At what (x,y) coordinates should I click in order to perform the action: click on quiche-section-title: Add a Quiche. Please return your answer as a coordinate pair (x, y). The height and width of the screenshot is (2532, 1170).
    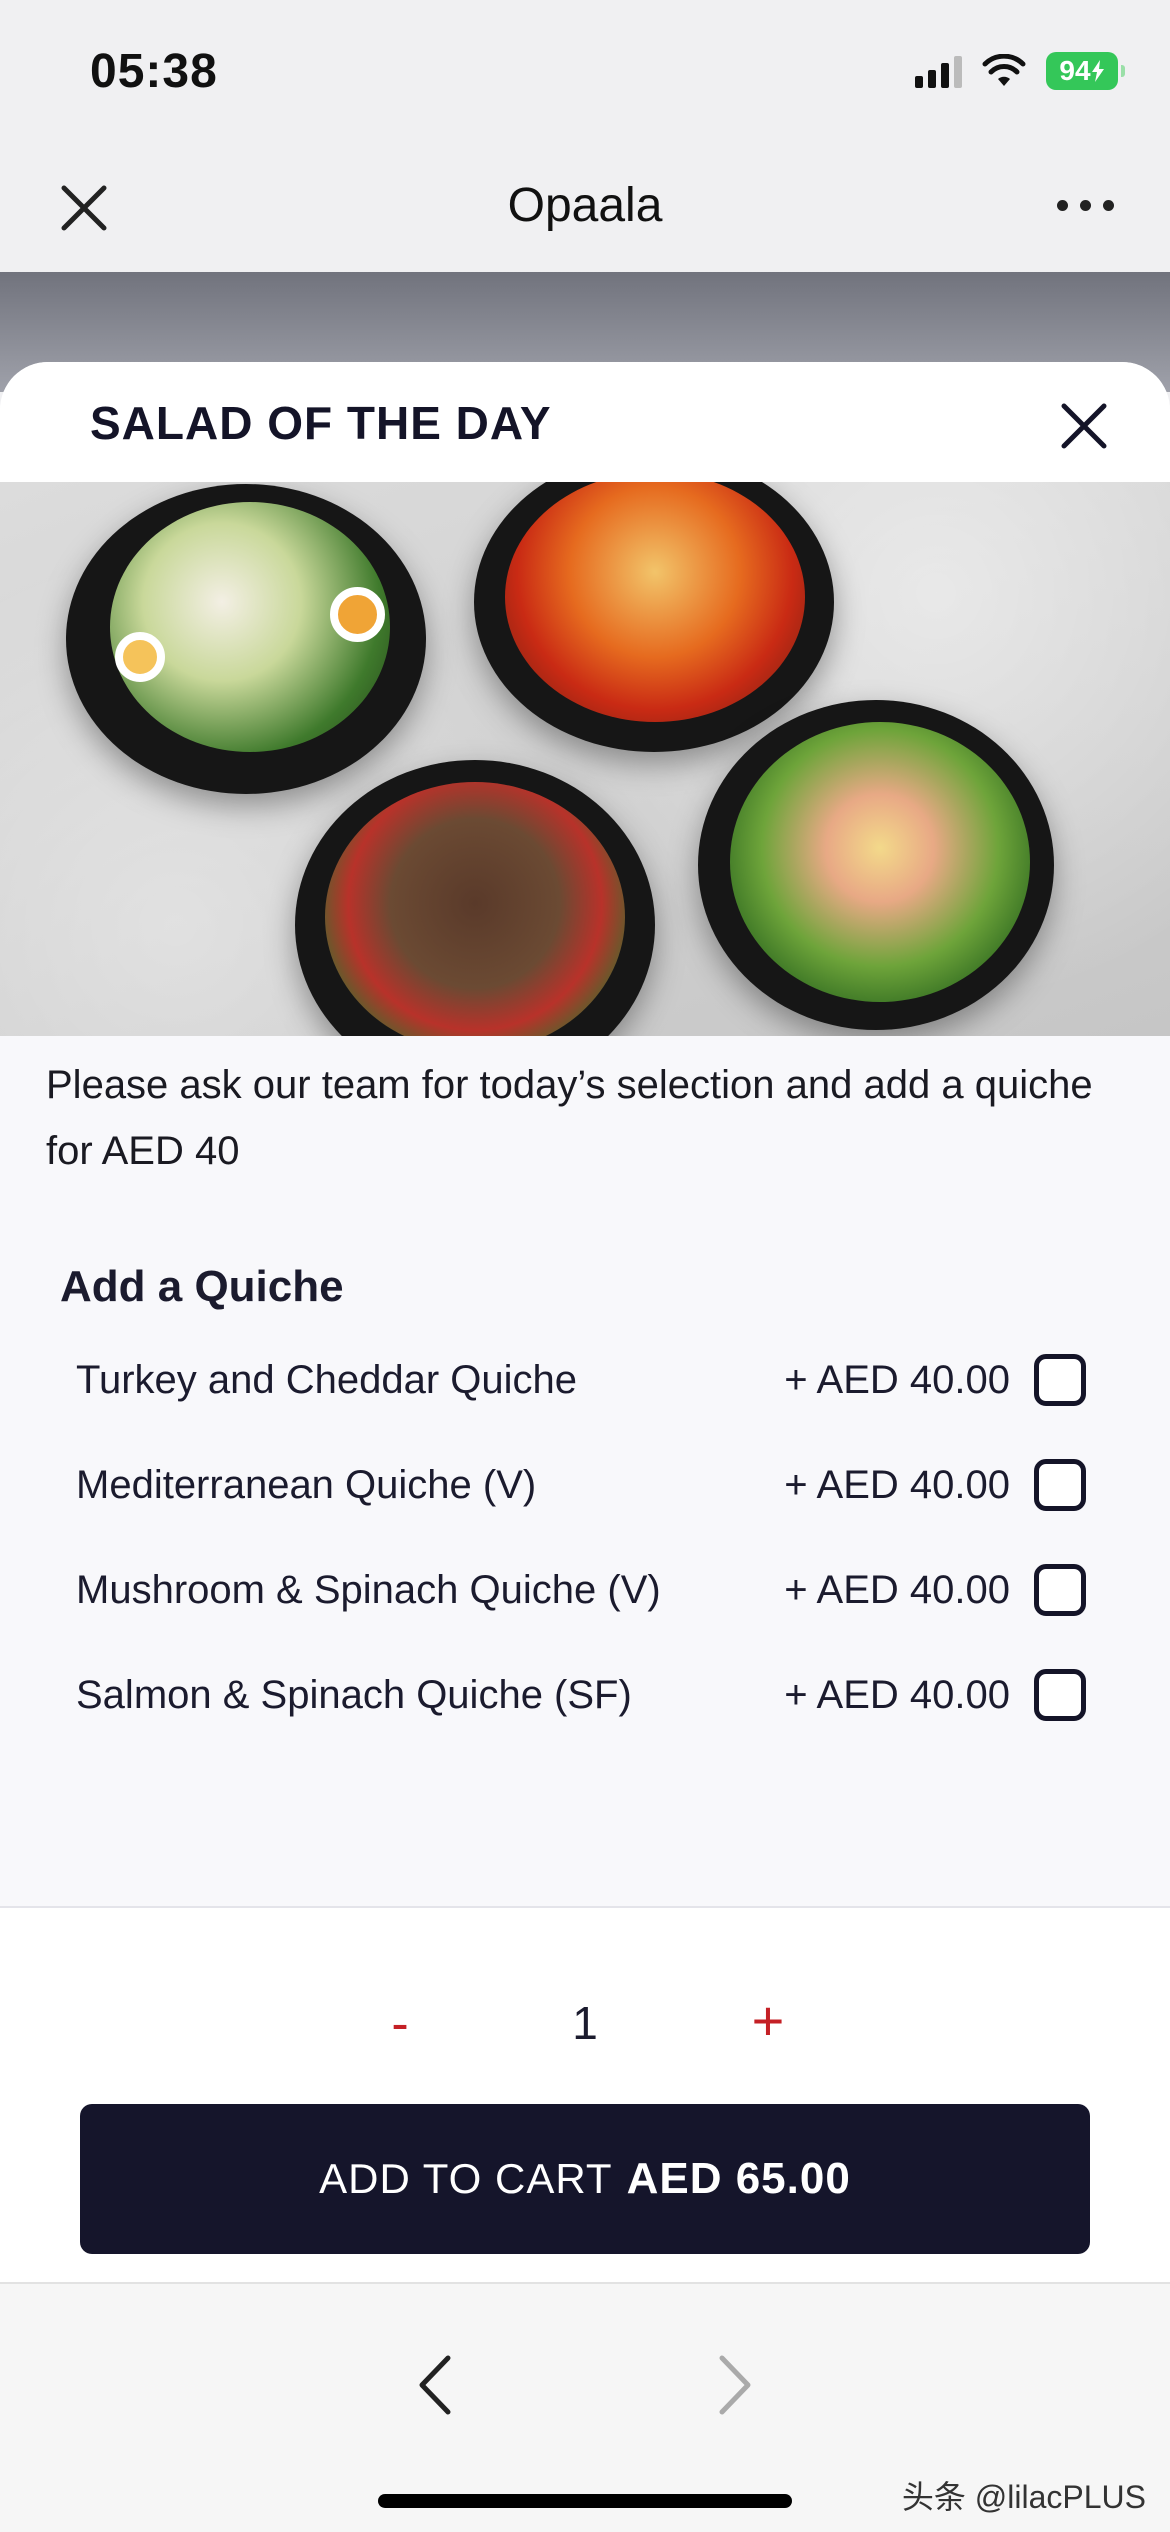
    Looking at the image, I should click on (202, 1286).